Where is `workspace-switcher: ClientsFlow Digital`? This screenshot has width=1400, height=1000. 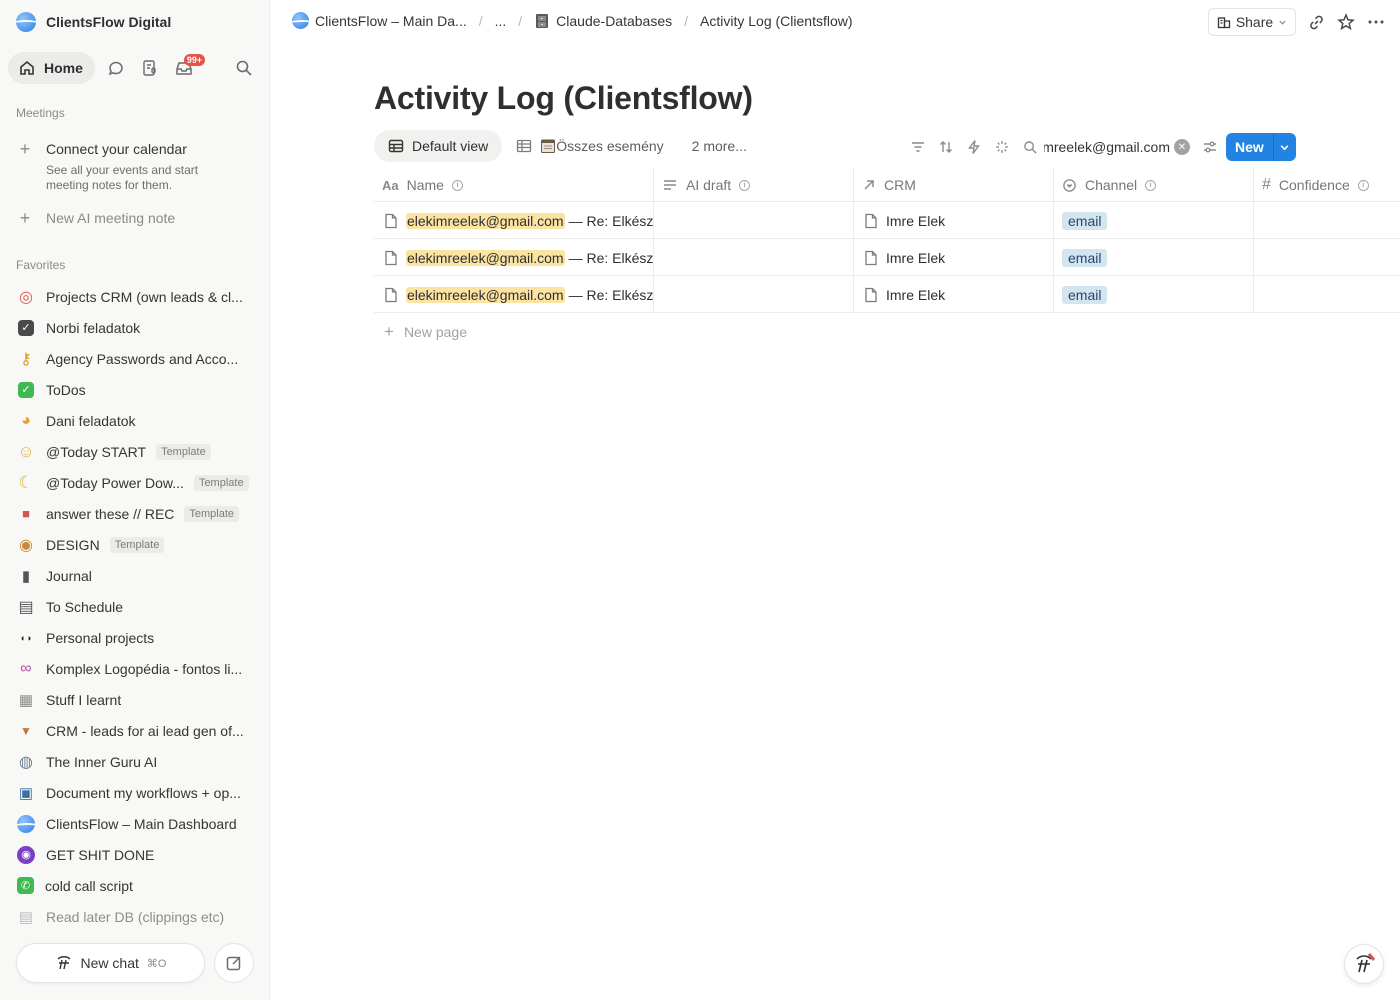 workspace-switcher: ClientsFlow Digital is located at coordinates (93, 22).